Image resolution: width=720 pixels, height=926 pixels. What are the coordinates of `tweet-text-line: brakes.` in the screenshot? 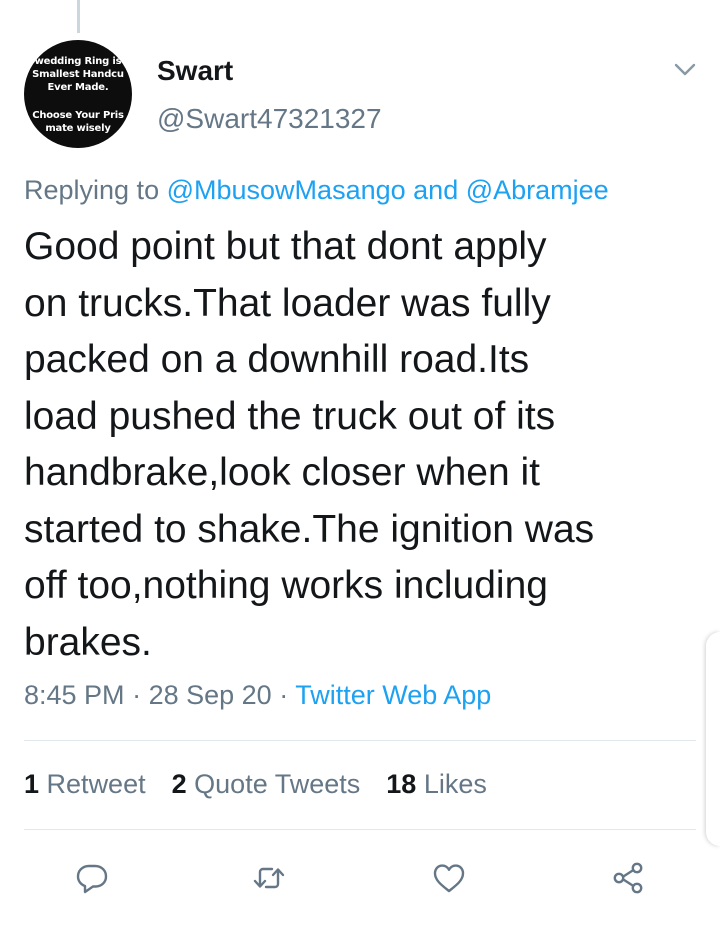 It's located at (88, 642).